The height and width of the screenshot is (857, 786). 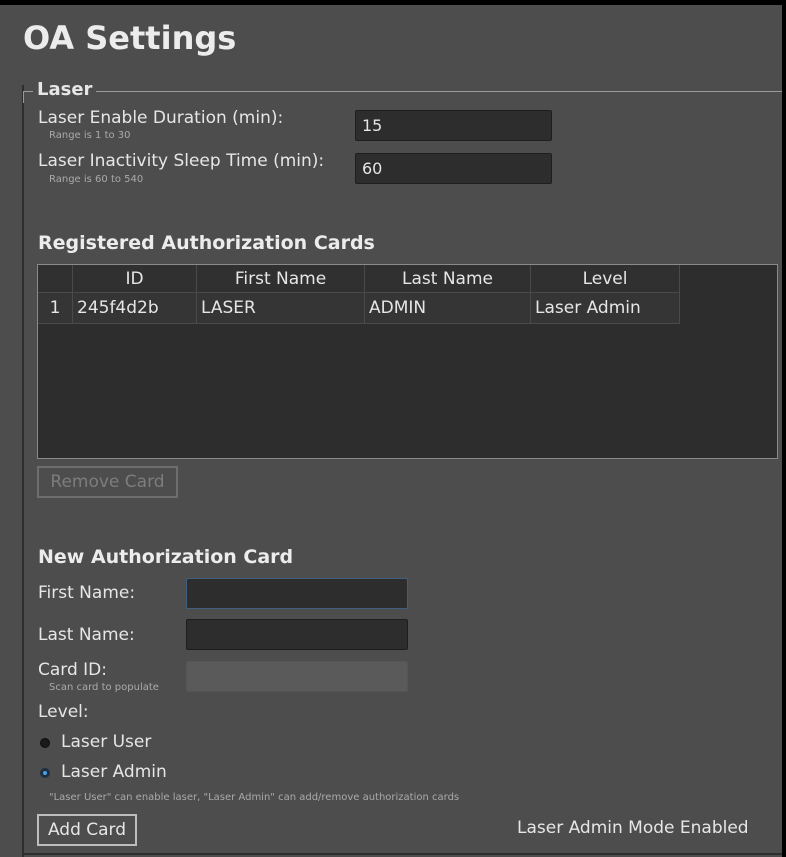 What do you see at coordinates (453, 125) in the screenshot?
I see `enable-duration-input: 15` at bounding box center [453, 125].